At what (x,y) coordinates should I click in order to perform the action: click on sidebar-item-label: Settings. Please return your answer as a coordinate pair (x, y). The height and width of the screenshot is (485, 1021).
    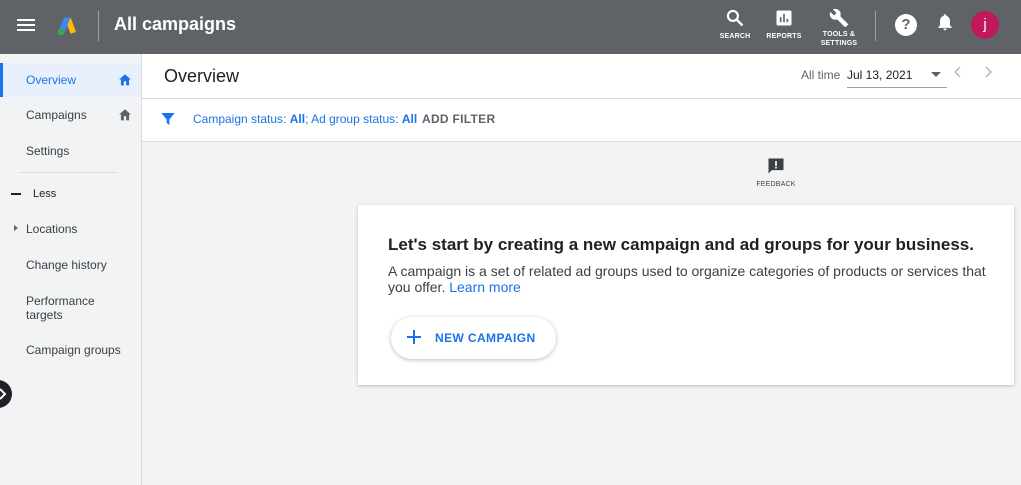
    Looking at the image, I should click on (48, 151).